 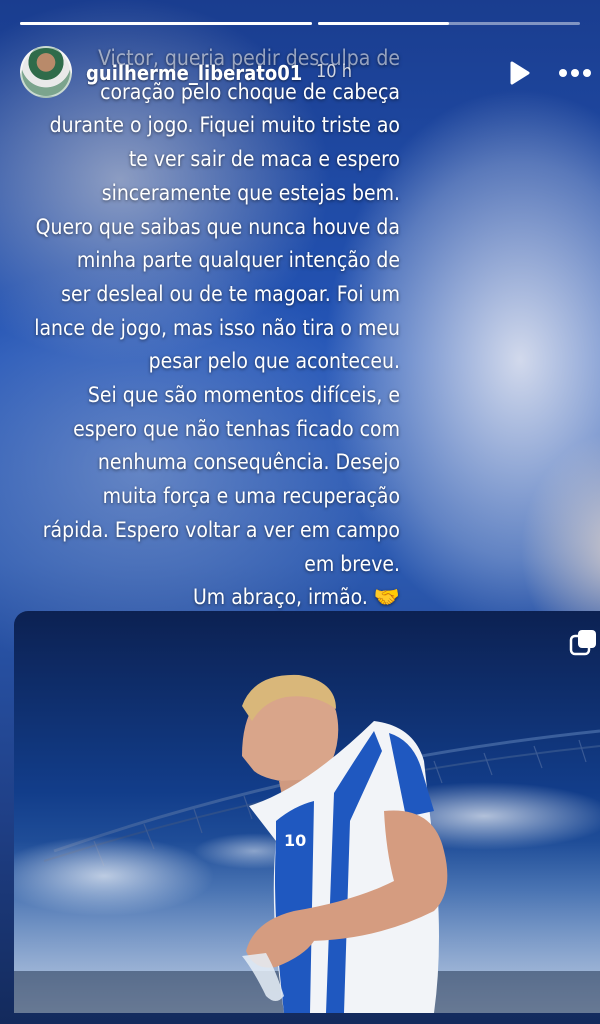 What do you see at coordinates (46, 72) in the screenshot?
I see `profile-avatar` at bounding box center [46, 72].